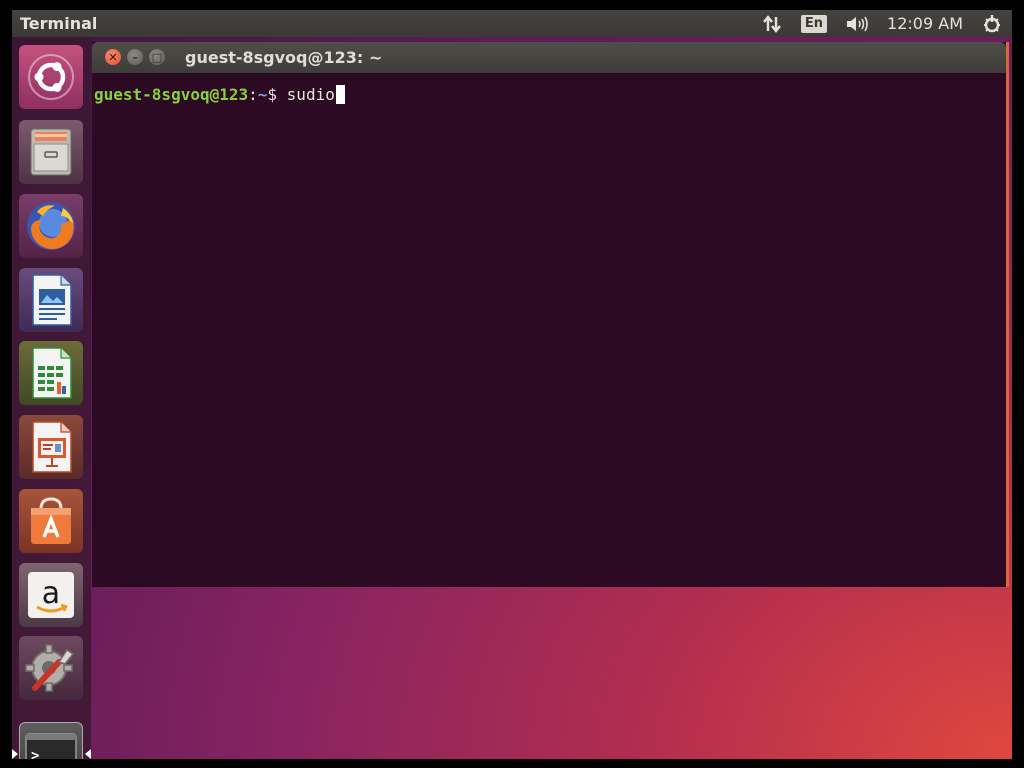  What do you see at coordinates (311, 94) in the screenshot?
I see `command-input: sudio` at bounding box center [311, 94].